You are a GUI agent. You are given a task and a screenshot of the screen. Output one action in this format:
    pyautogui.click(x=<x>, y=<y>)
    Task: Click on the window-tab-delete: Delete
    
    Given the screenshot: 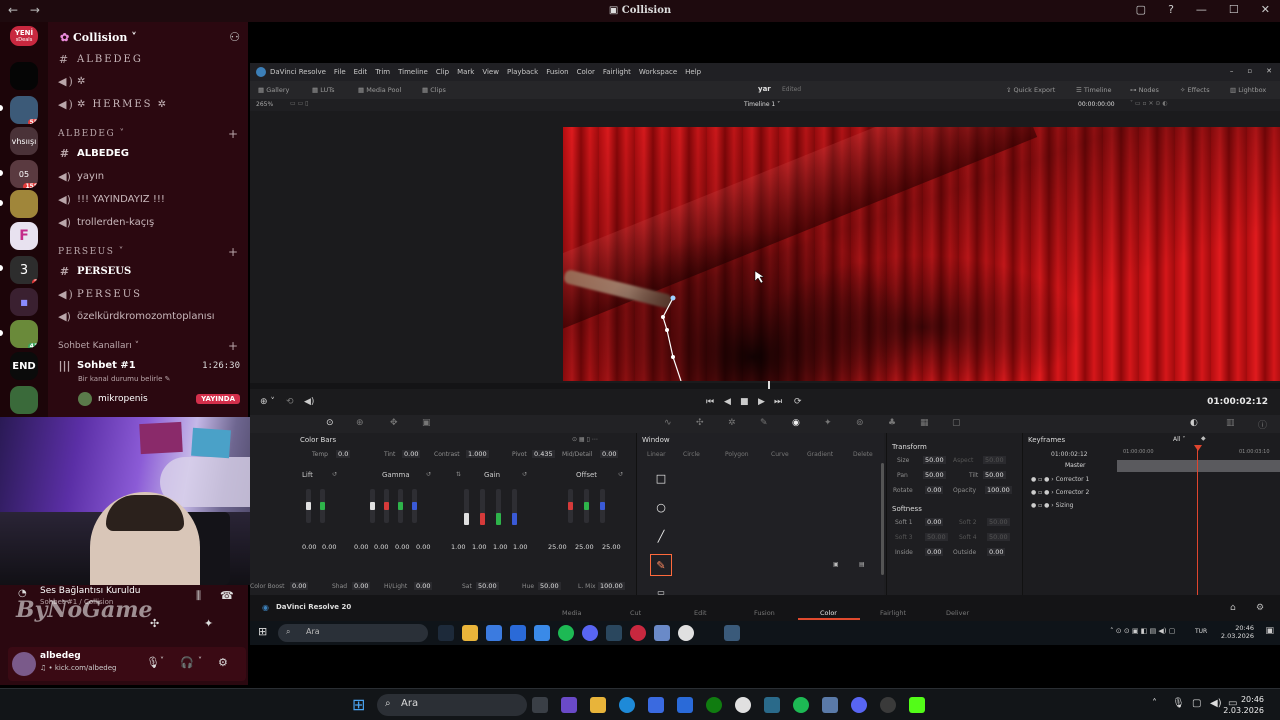 What is the action you would take?
    pyautogui.click(x=863, y=454)
    